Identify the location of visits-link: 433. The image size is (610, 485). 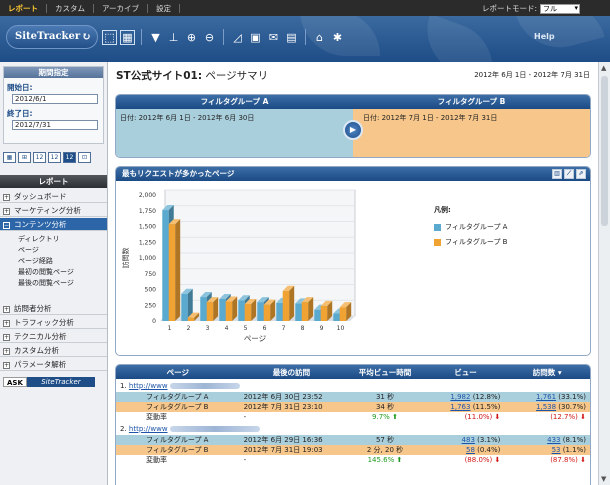
(553, 440).